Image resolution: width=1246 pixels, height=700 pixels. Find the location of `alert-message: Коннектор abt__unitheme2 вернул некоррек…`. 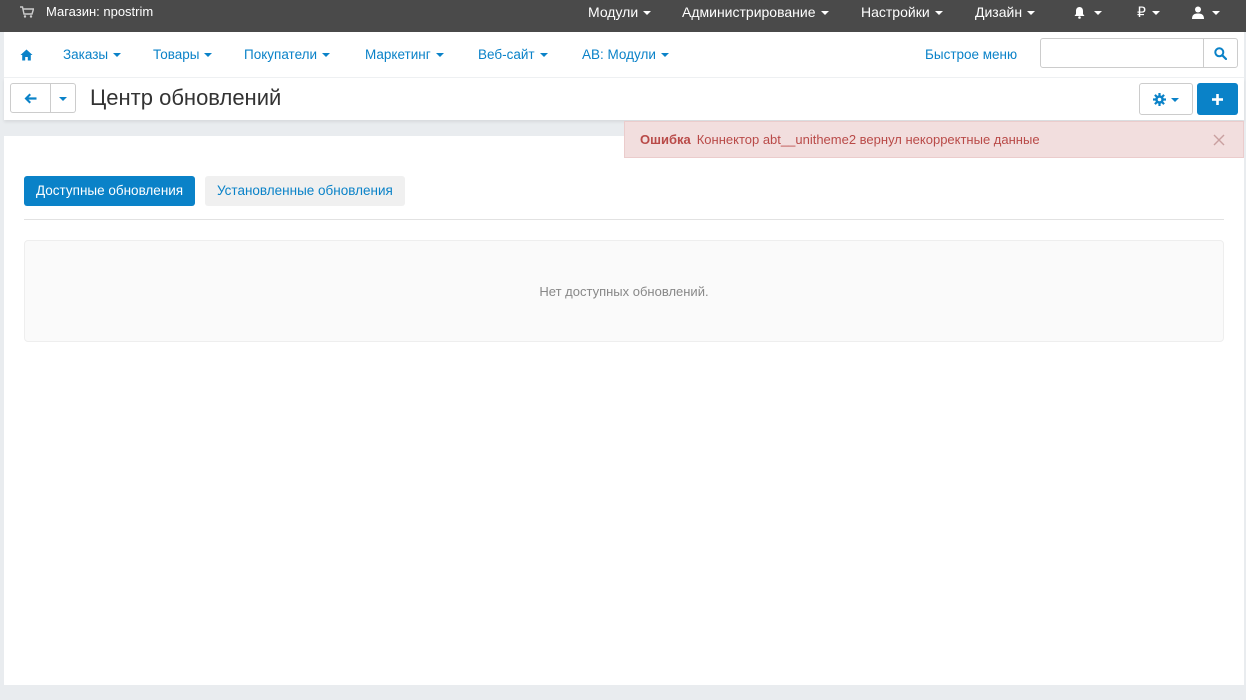

alert-message: Коннектор abt__unitheme2 вернул некоррек… is located at coordinates (868, 139).